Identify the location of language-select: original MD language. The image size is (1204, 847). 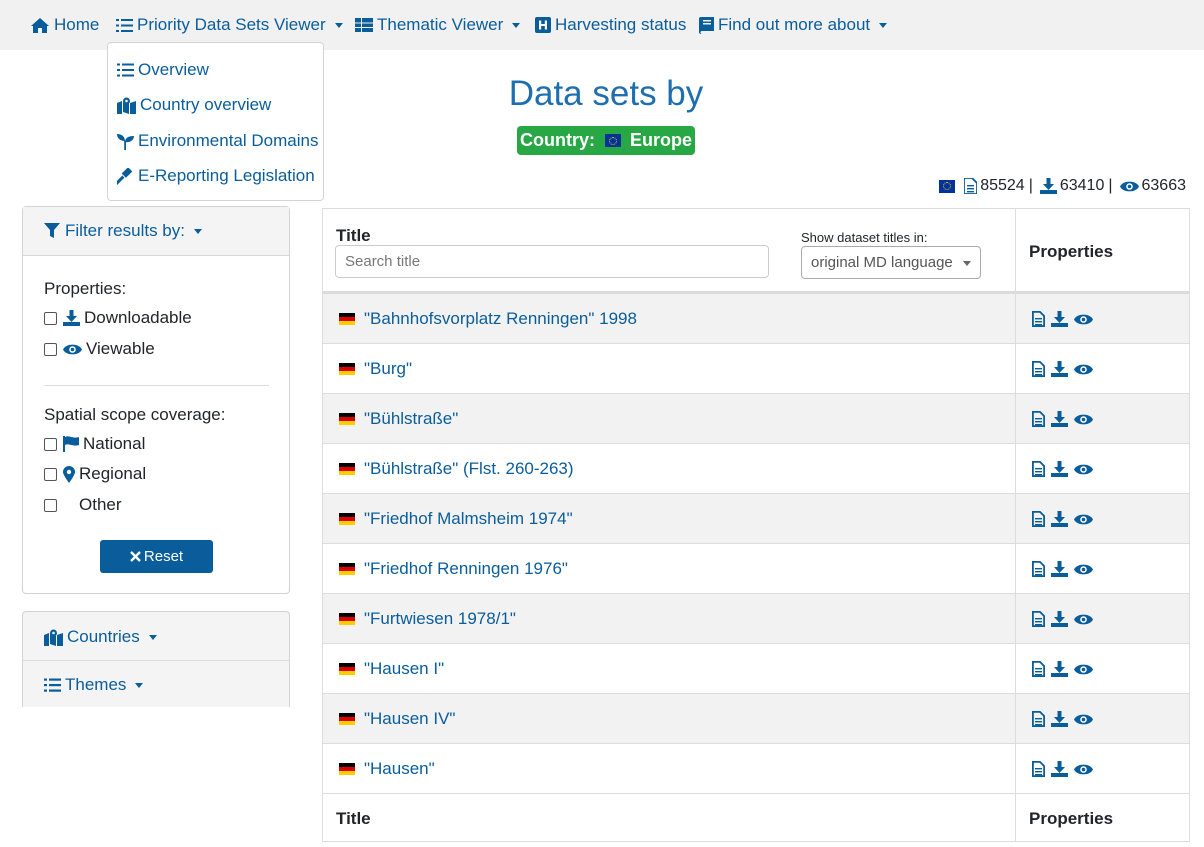
(891, 262).